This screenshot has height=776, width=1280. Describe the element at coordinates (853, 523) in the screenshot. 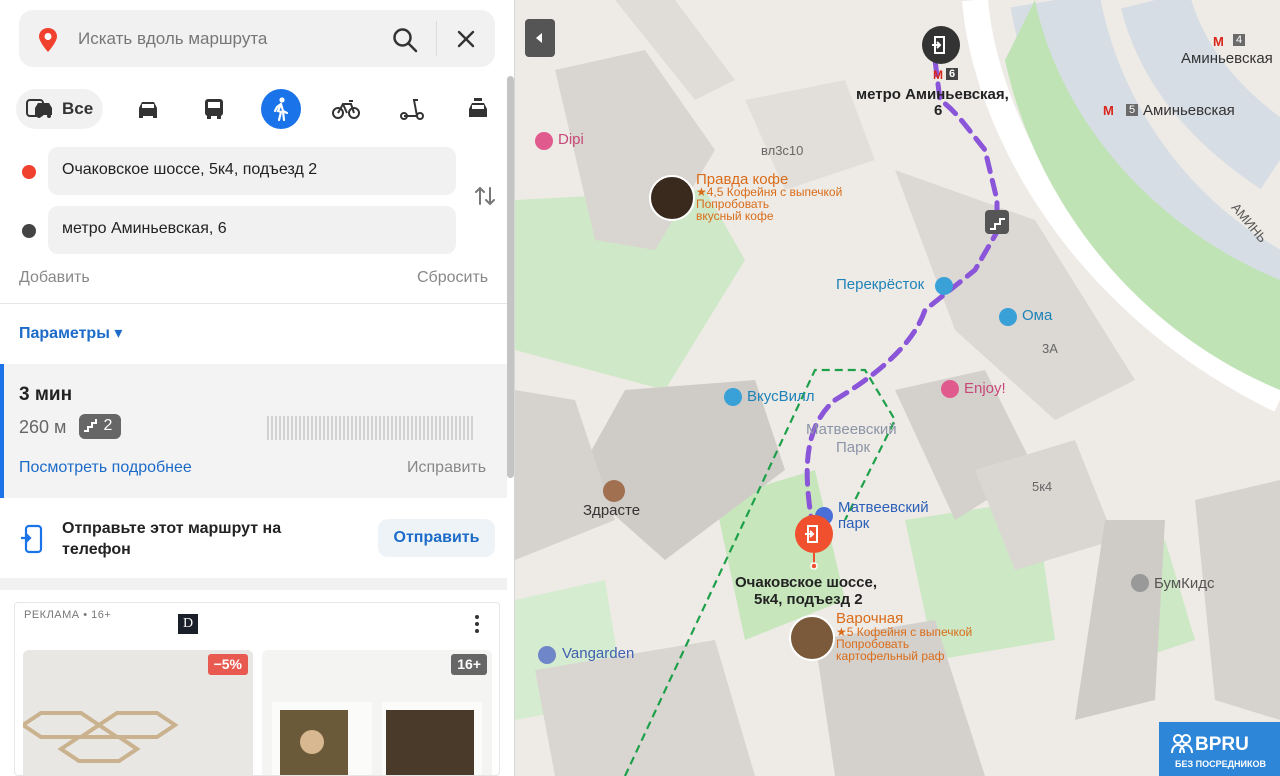

I see `matveevsky-park-poi-2: парк` at that location.